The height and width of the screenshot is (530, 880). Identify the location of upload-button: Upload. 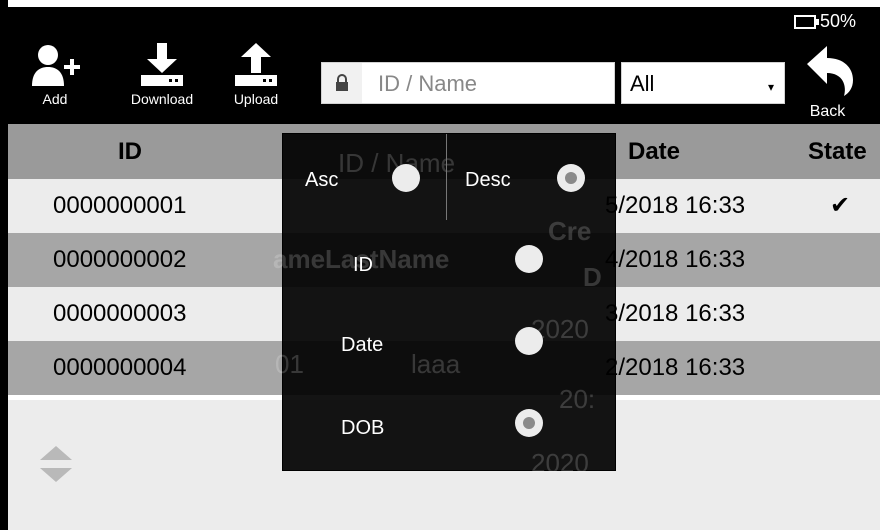
(256, 75).